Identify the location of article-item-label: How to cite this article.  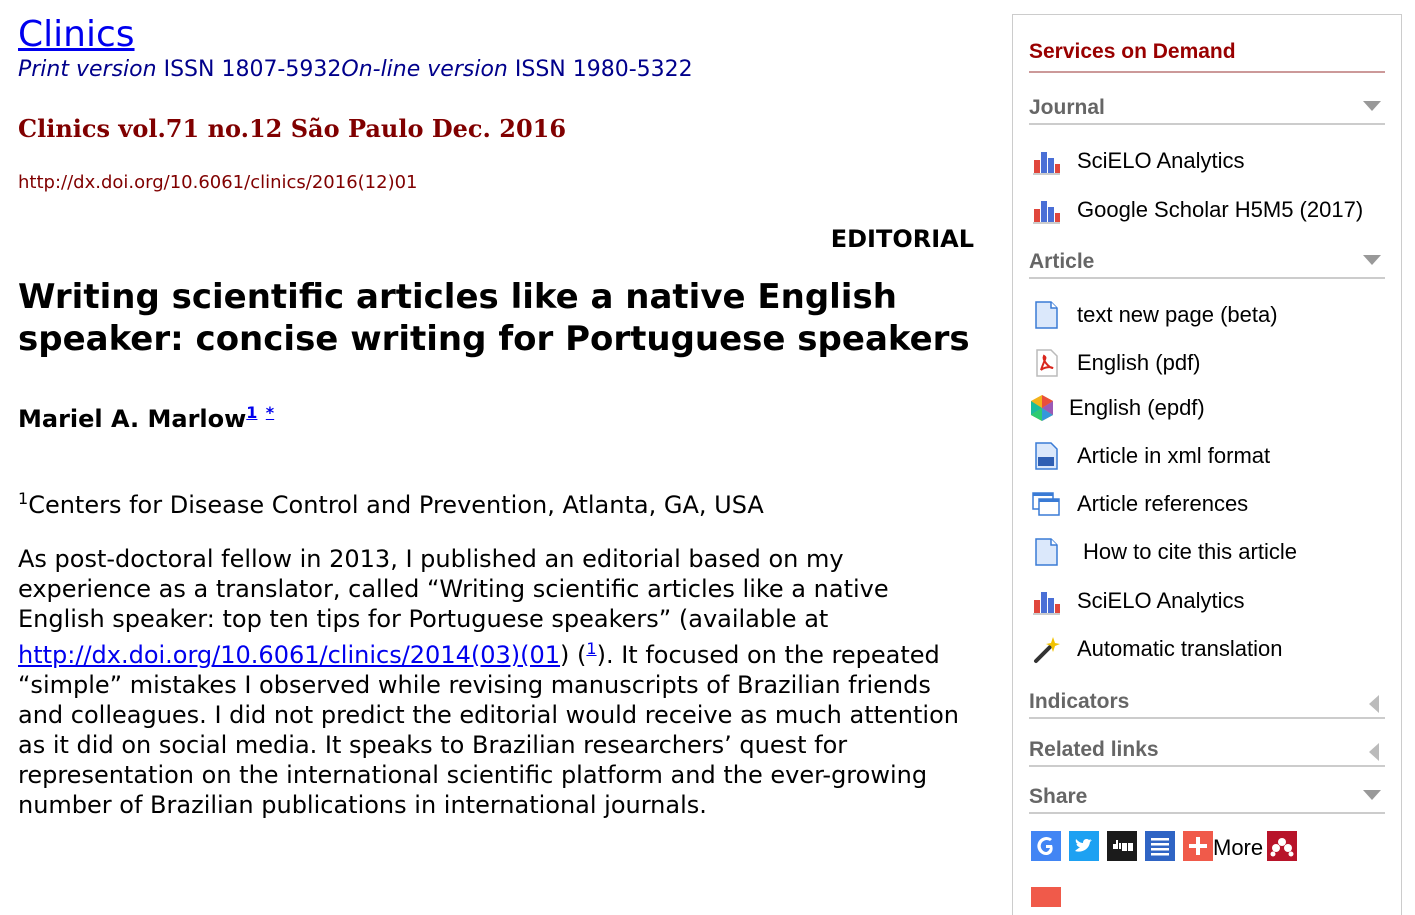
(1190, 551).